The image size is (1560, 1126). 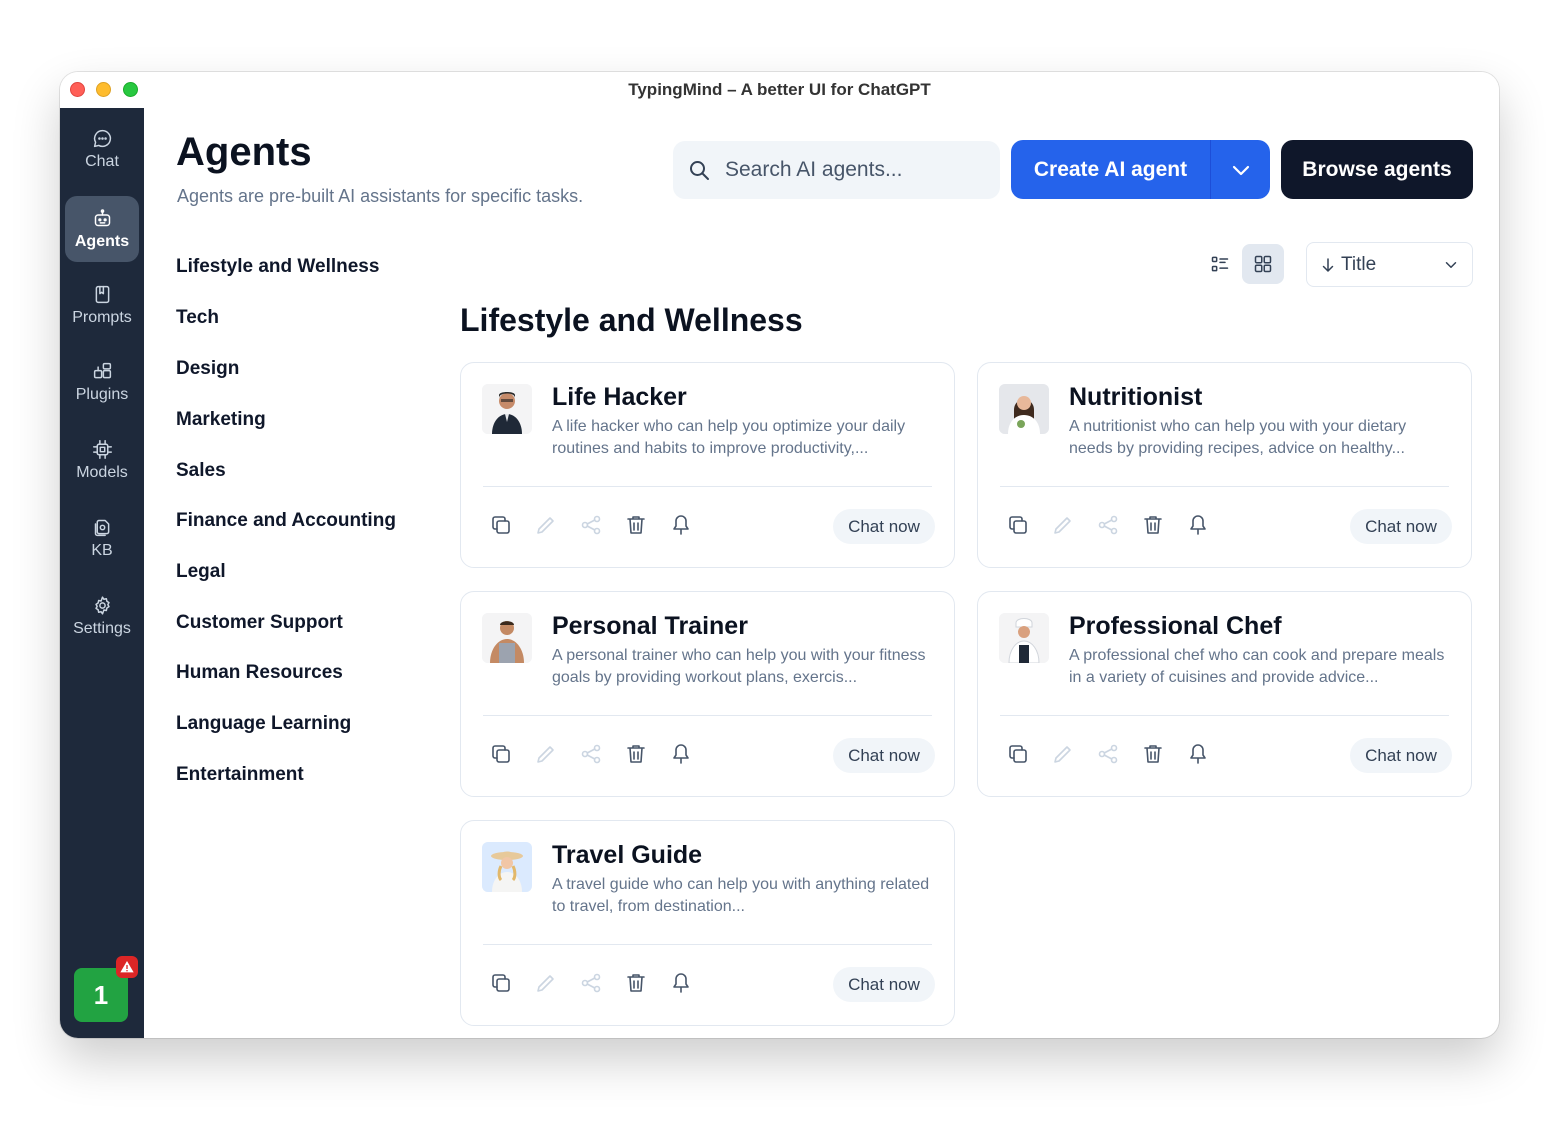 What do you see at coordinates (102, 294) in the screenshot?
I see `book-icon` at bounding box center [102, 294].